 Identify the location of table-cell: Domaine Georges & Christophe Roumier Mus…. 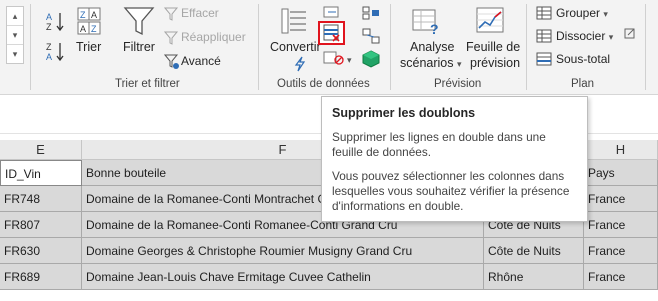
(283, 251).